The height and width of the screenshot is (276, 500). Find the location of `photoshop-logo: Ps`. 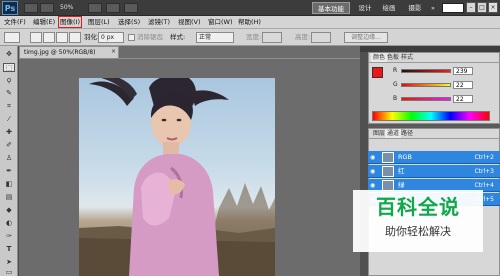

photoshop-logo: Ps is located at coordinates (10, 8).